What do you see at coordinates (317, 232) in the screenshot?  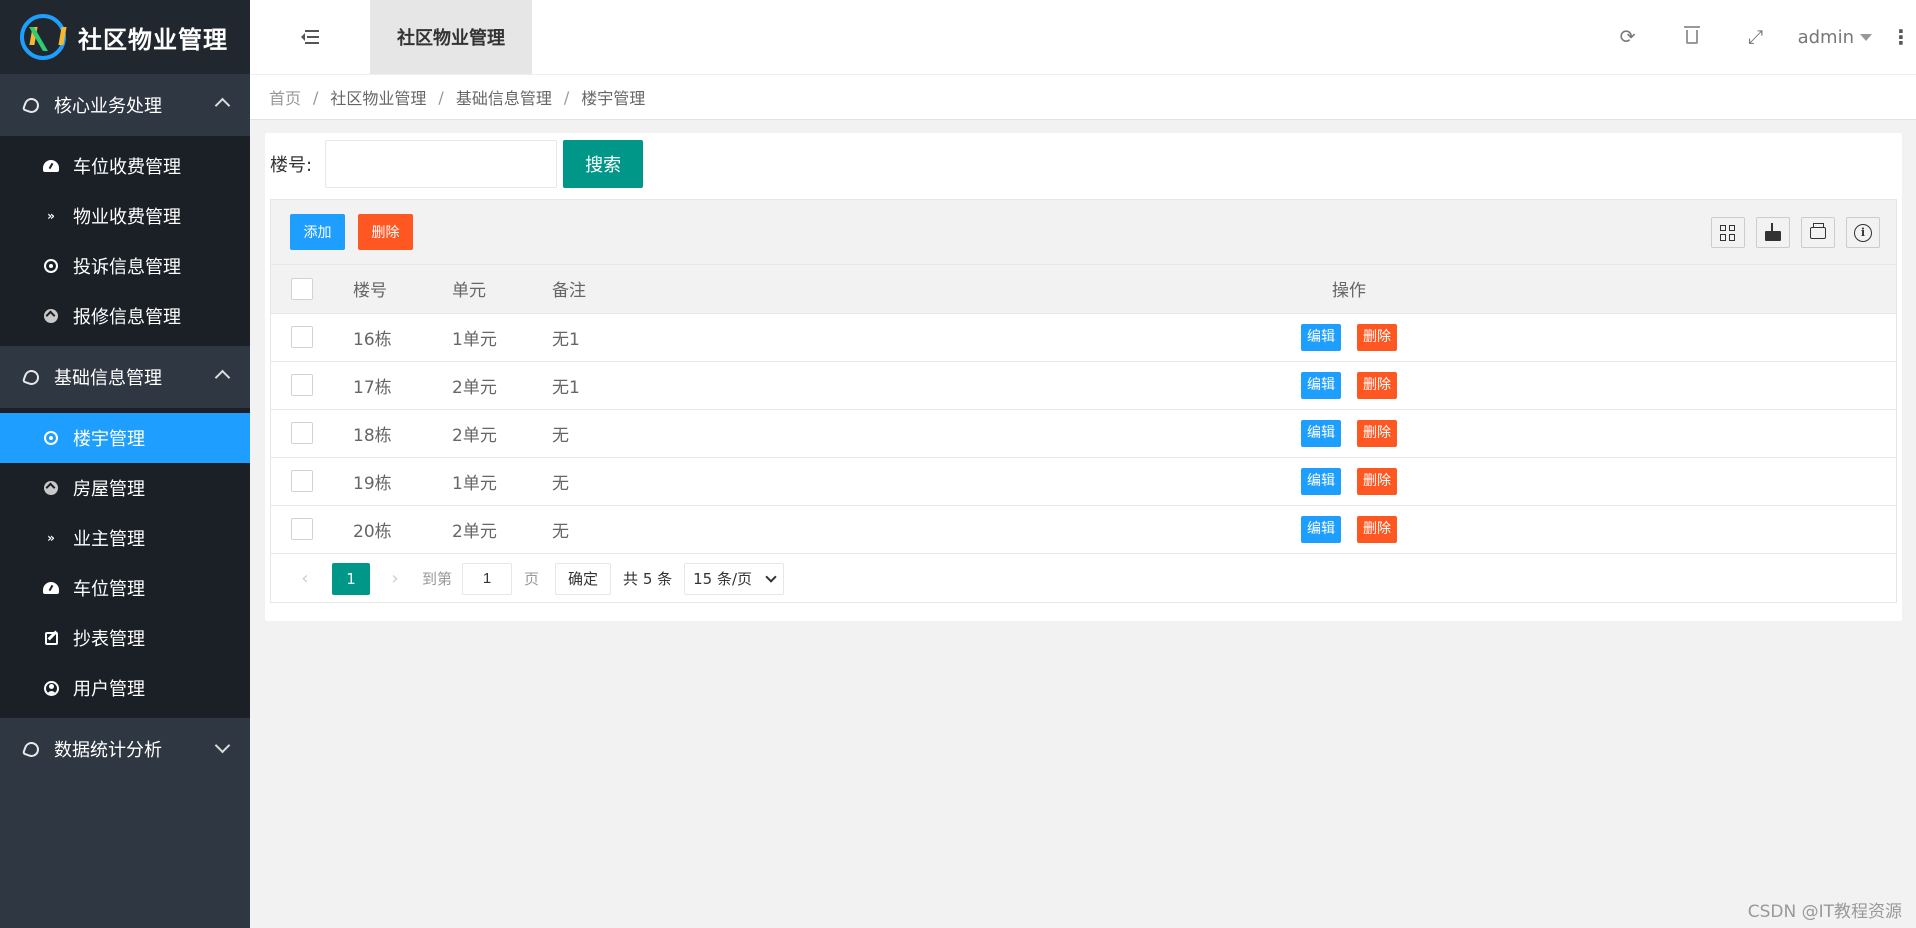 I see `add-button: 添加` at bounding box center [317, 232].